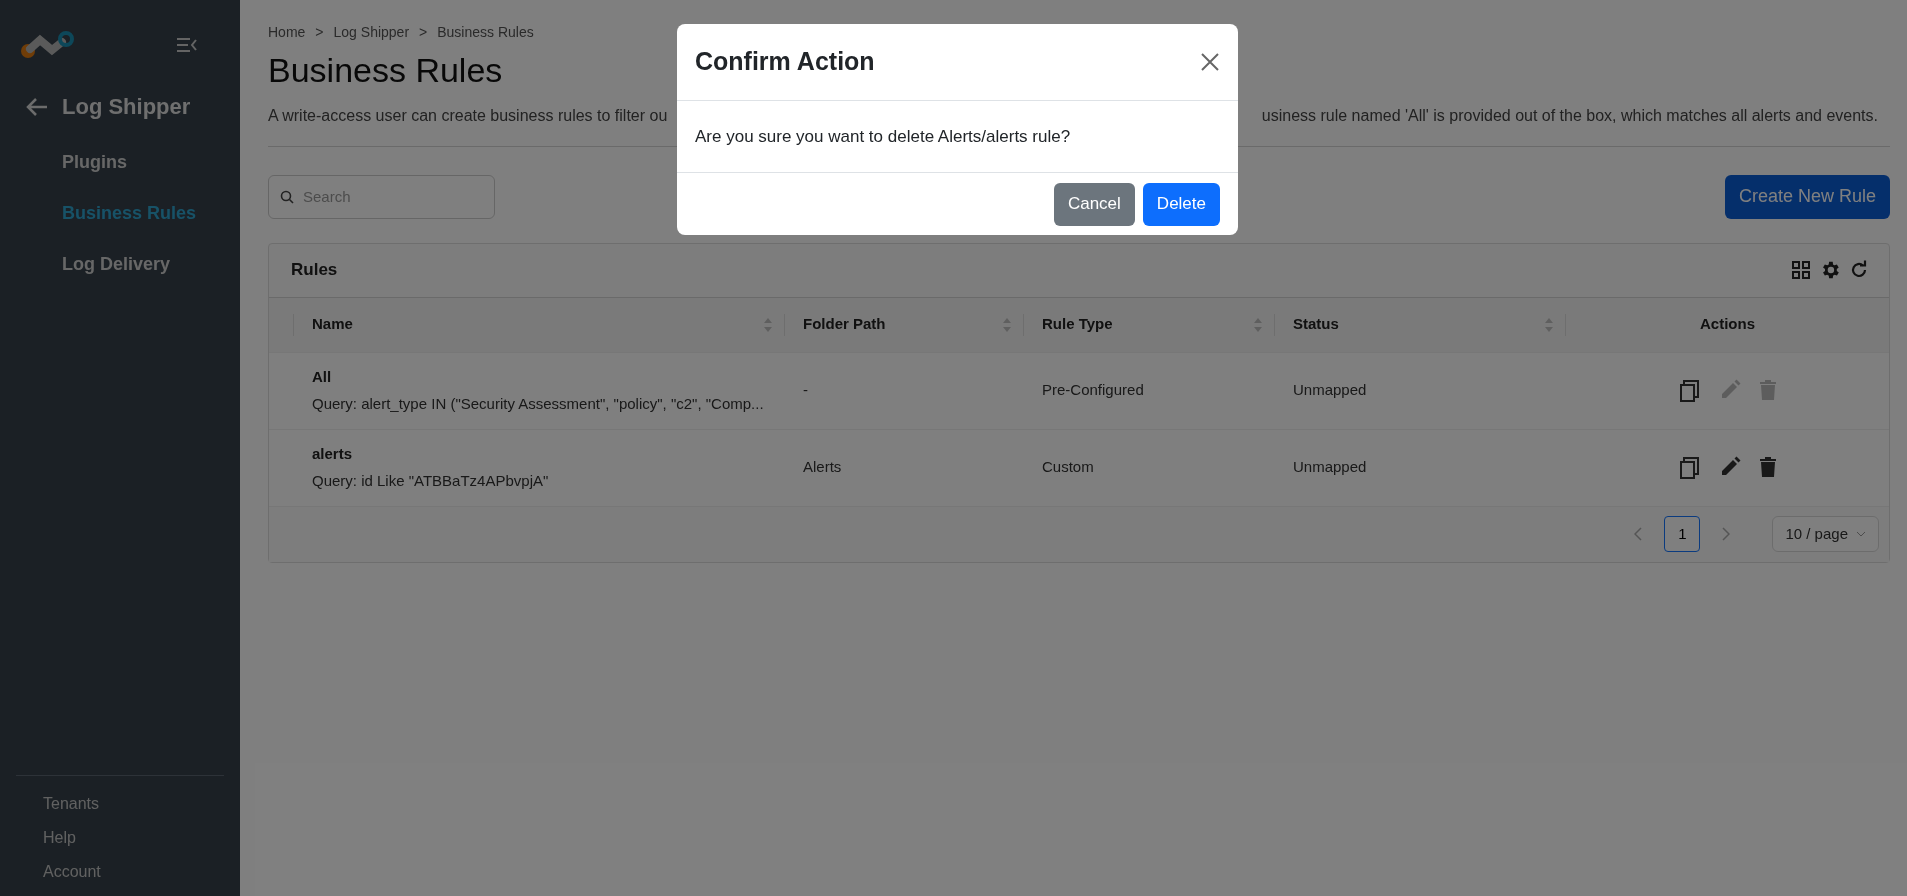 This screenshot has height=896, width=1907. Describe the element at coordinates (431, 480) in the screenshot. I see `rule-query: Query: id Like "ATBBaTz4APbvpjA"` at that location.